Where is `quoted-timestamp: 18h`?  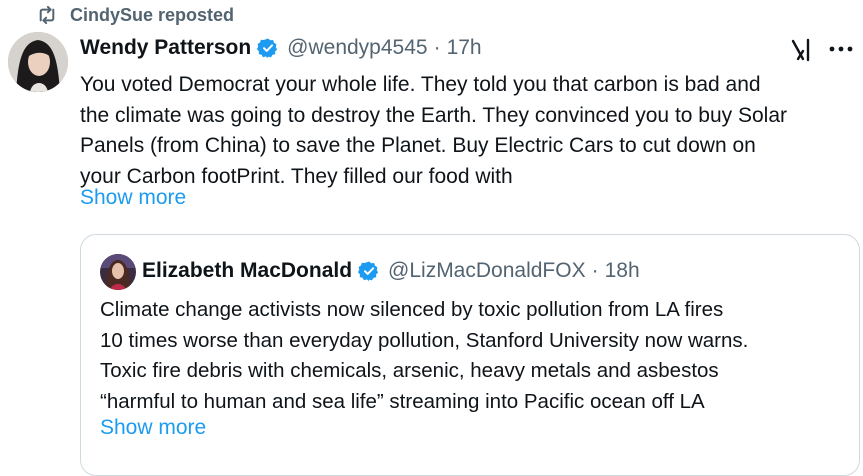
quoted-timestamp: 18h is located at coordinates (622, 271).